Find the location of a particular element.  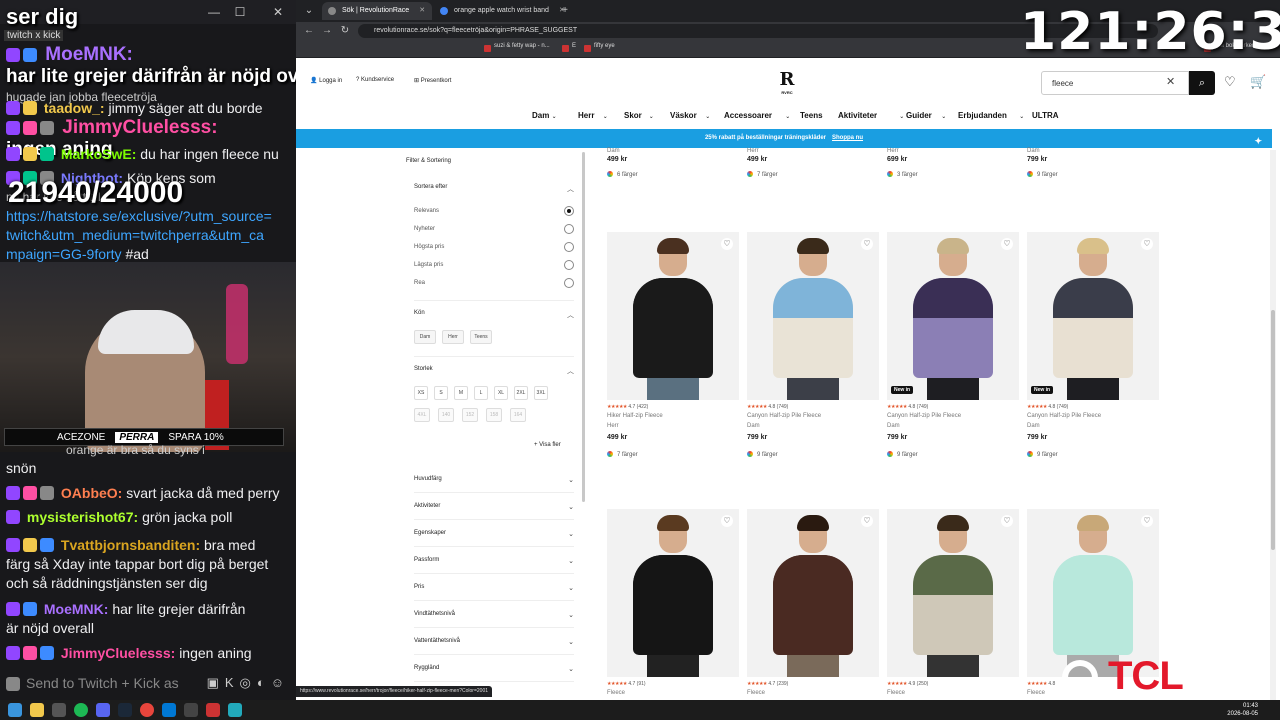

chat-link: twitch&utm_medium=twitchperra&utm_ca is located at coordinates (135, 235).